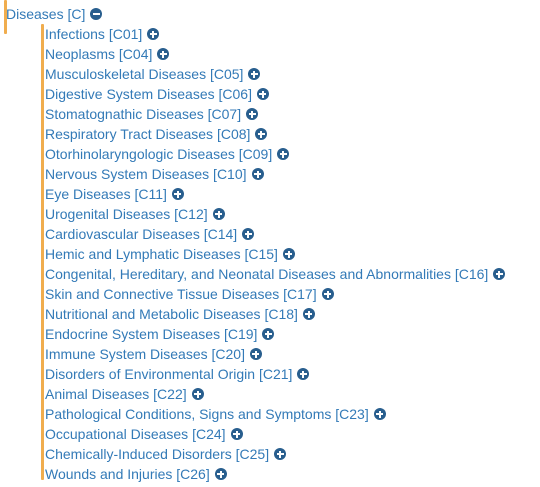 The image size is (540, 487). What do you see at coordinates (96, 14) in the screenshot?
I see `minus-circle-icon` at bounding box center [96, 14].